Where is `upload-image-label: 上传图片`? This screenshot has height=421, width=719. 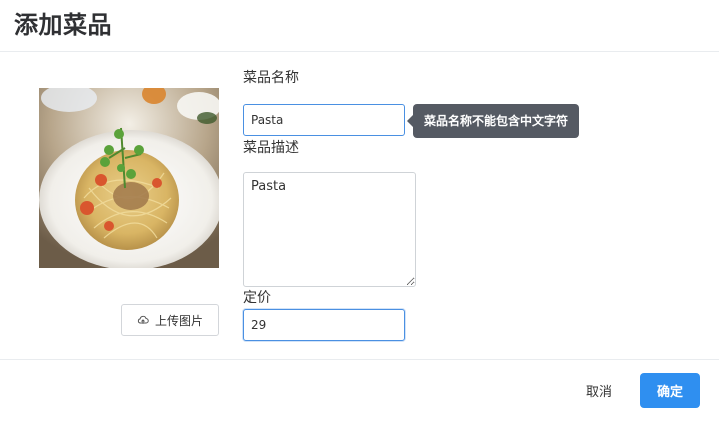
upload-image-label: 上传图片 is located at coordinates (178, 320).